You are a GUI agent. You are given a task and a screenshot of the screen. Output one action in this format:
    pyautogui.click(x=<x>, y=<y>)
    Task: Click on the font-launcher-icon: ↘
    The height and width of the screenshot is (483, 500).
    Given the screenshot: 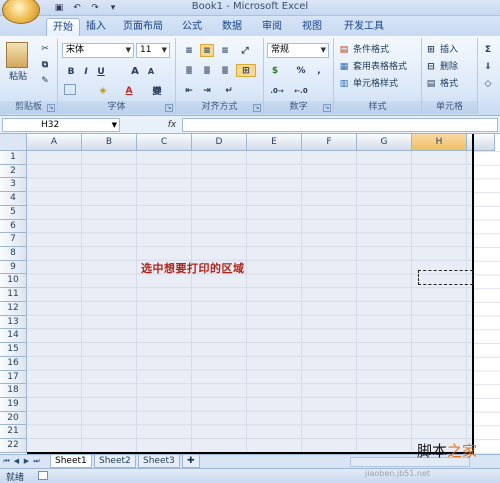 What is the action you would take?
    pyautogui.click(x=169, y=108)
    